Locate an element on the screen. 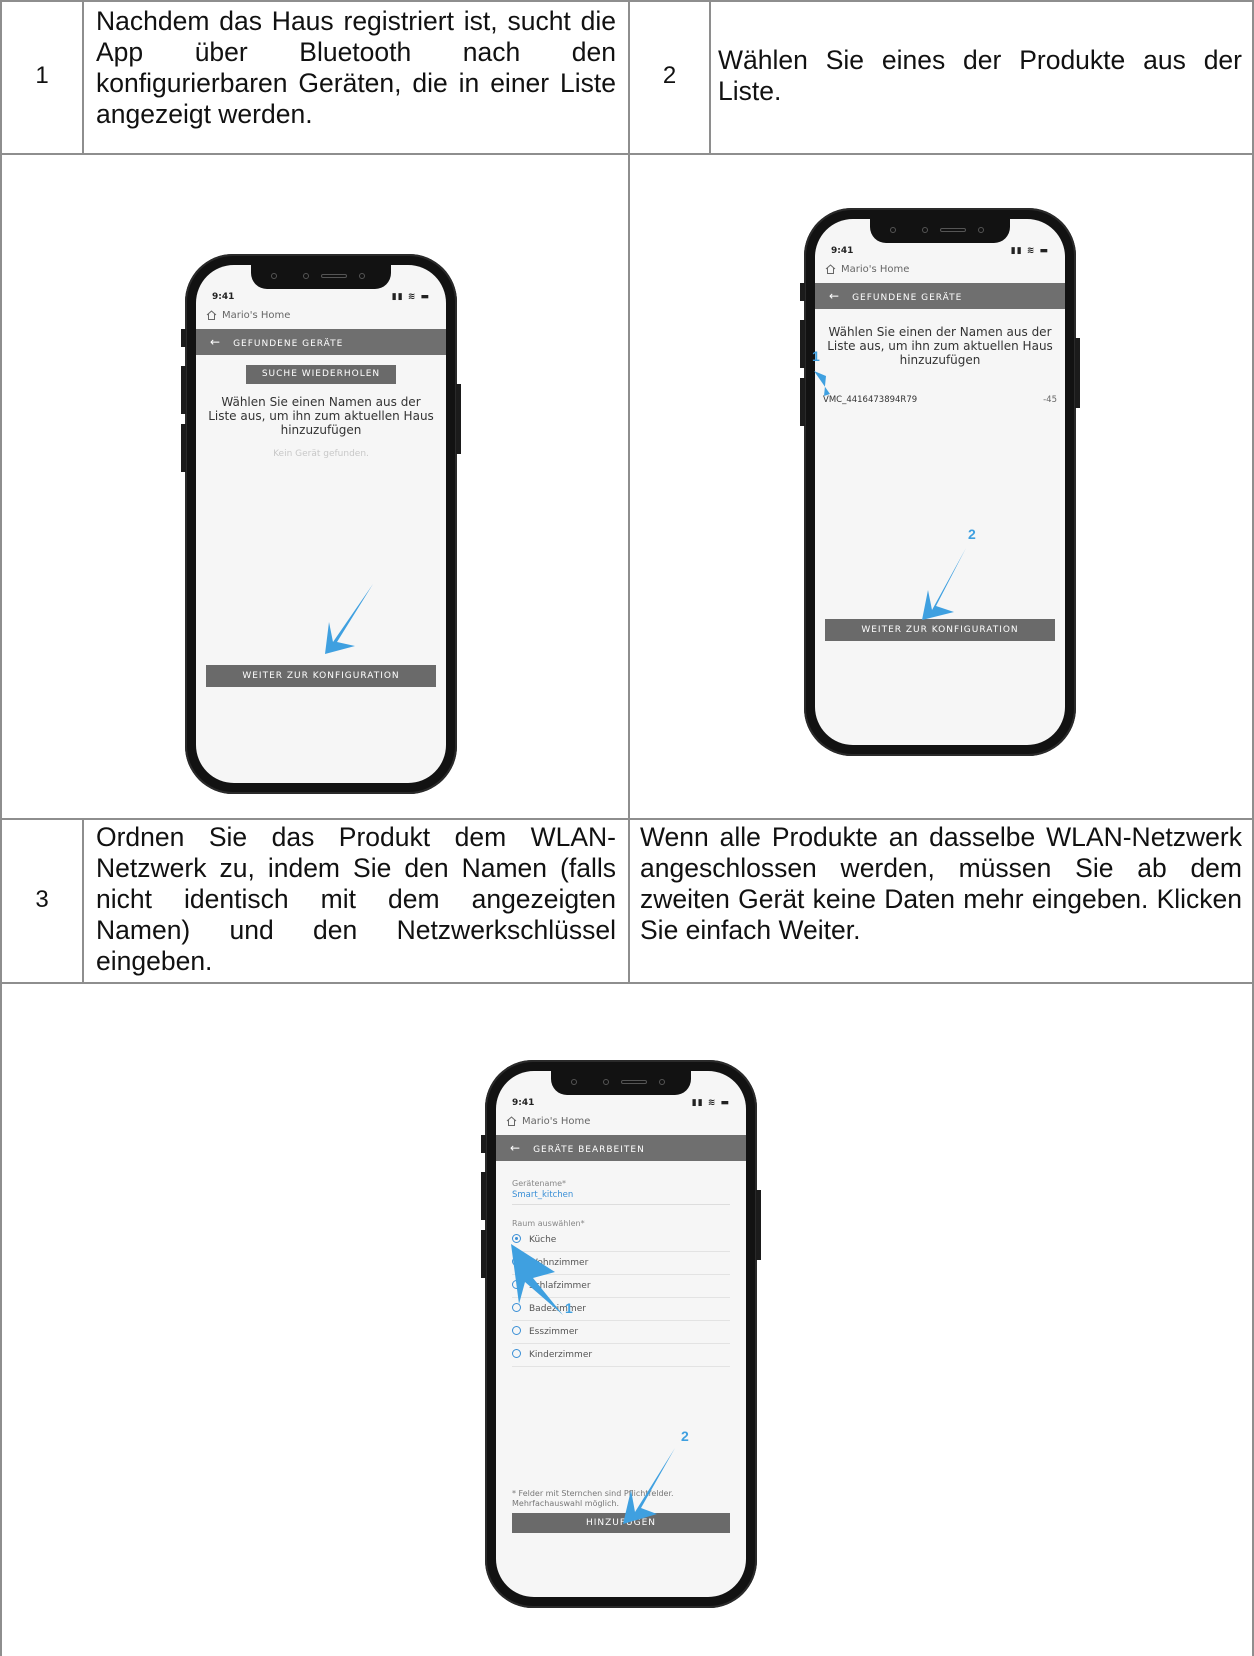 The width and height of the screenshot is (1254, 1656). step-number-3: 3 is located at coordinates (42, 899).